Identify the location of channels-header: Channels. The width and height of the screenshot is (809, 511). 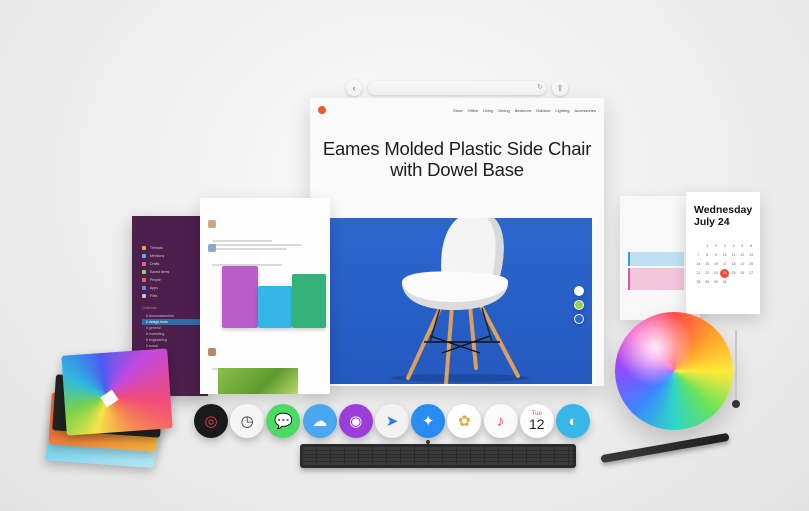
(149, 308).